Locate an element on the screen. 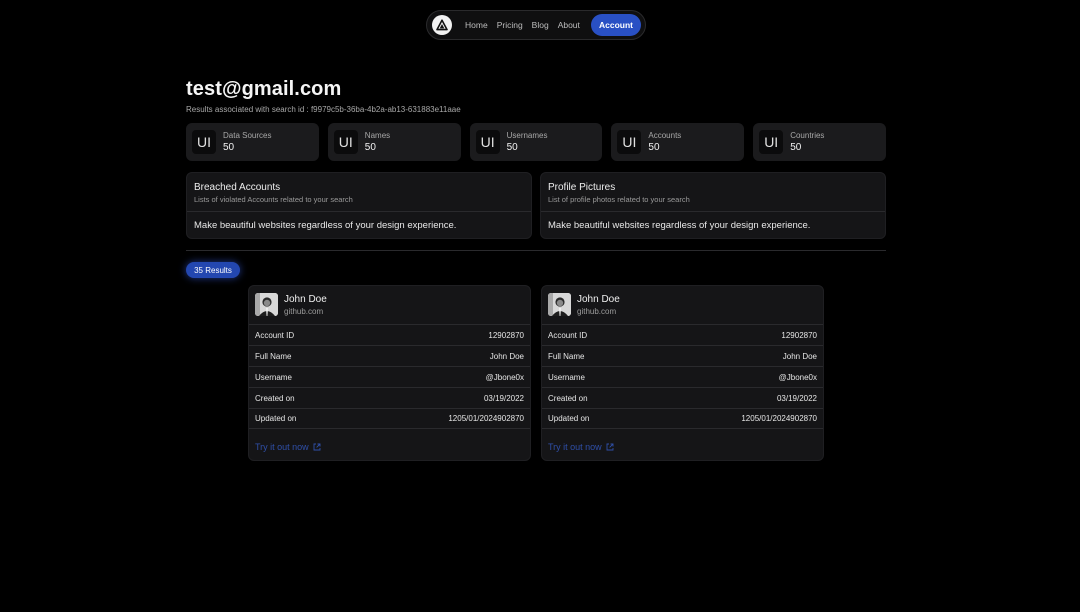 The image size is (1080, 612). section-divider is located at coordinates (536, 250).